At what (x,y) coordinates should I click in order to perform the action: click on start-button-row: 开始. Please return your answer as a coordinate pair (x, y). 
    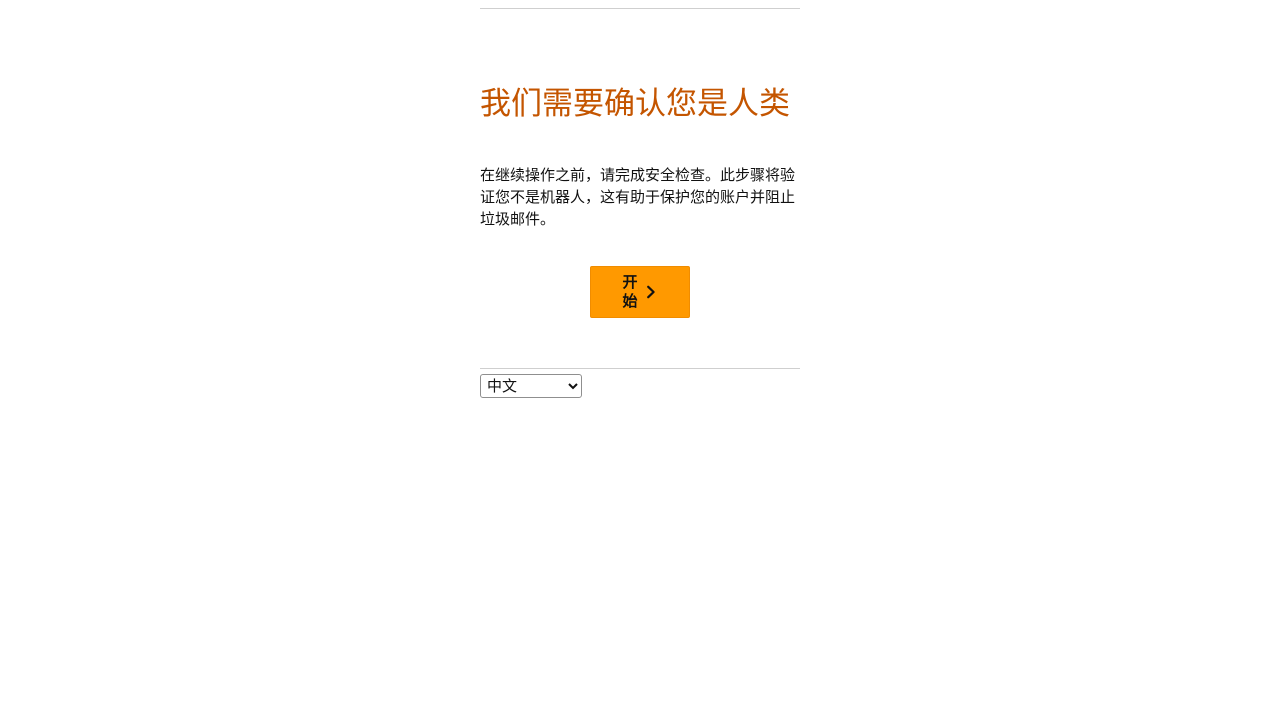
    Looking at the image, I should click on (640, 292).